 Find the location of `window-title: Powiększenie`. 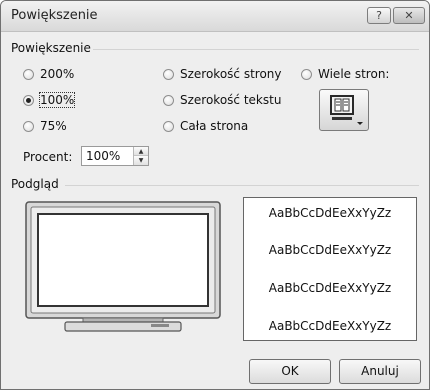

window-title: Powiększenie is located at coordinates (54, 15).